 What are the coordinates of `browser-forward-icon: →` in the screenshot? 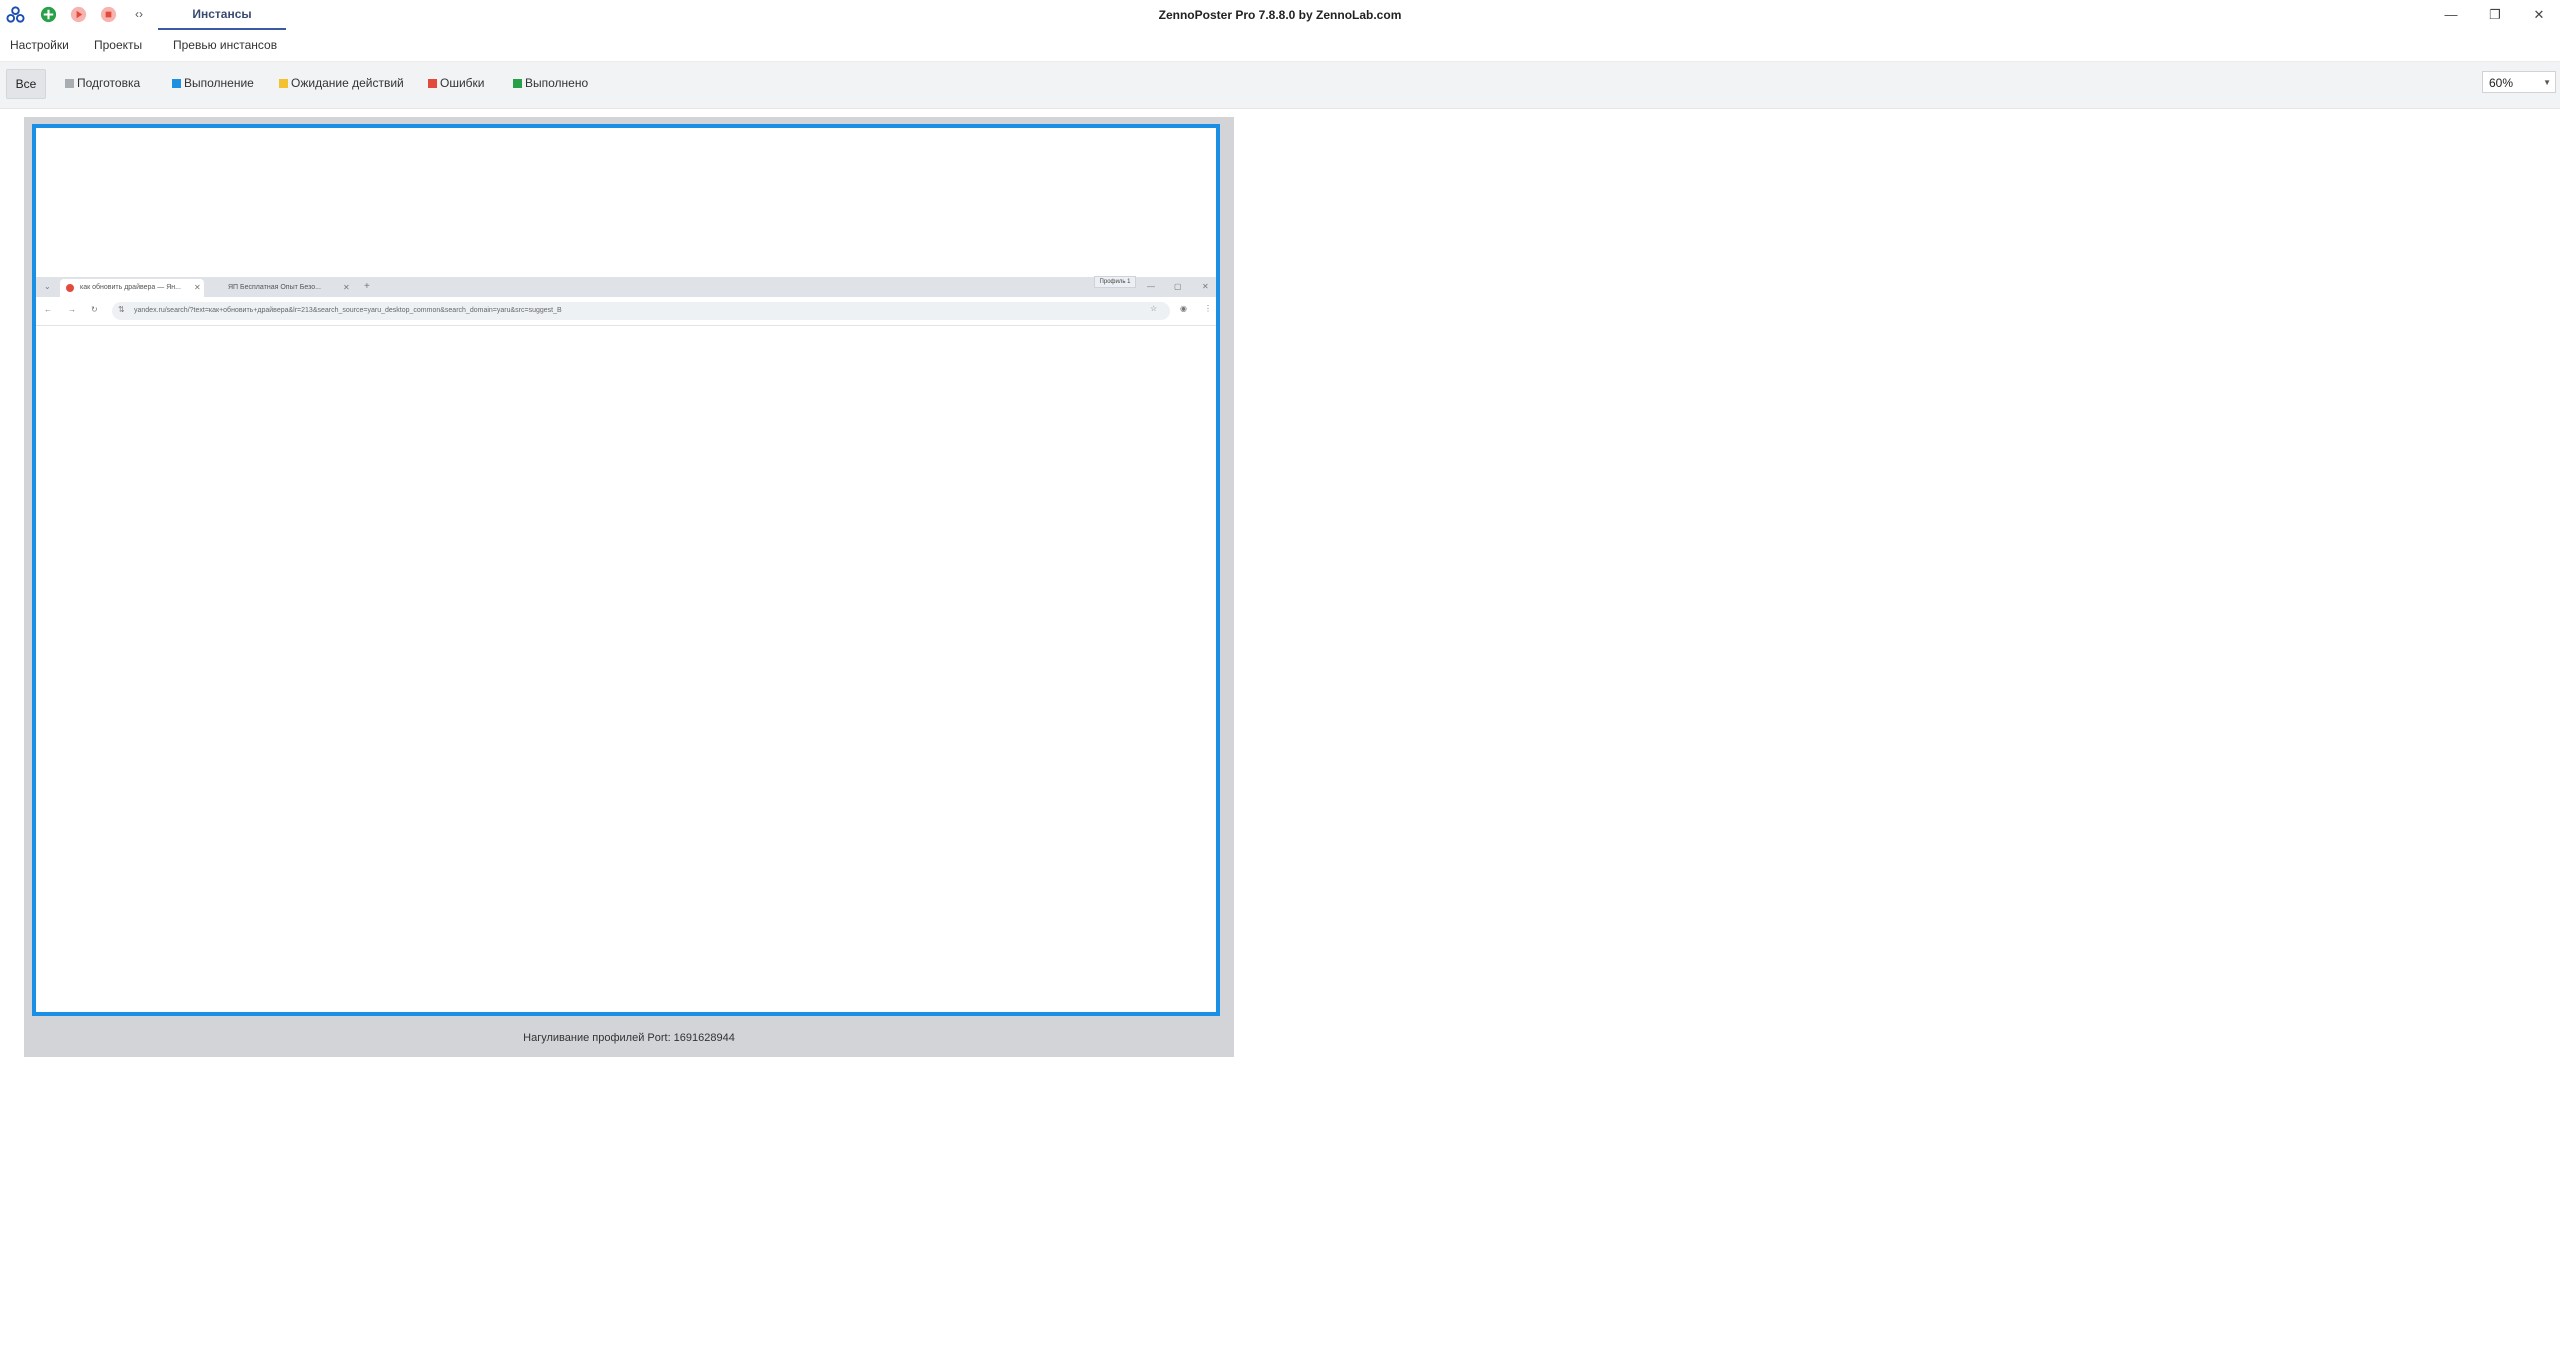 It's located at (72, 309).